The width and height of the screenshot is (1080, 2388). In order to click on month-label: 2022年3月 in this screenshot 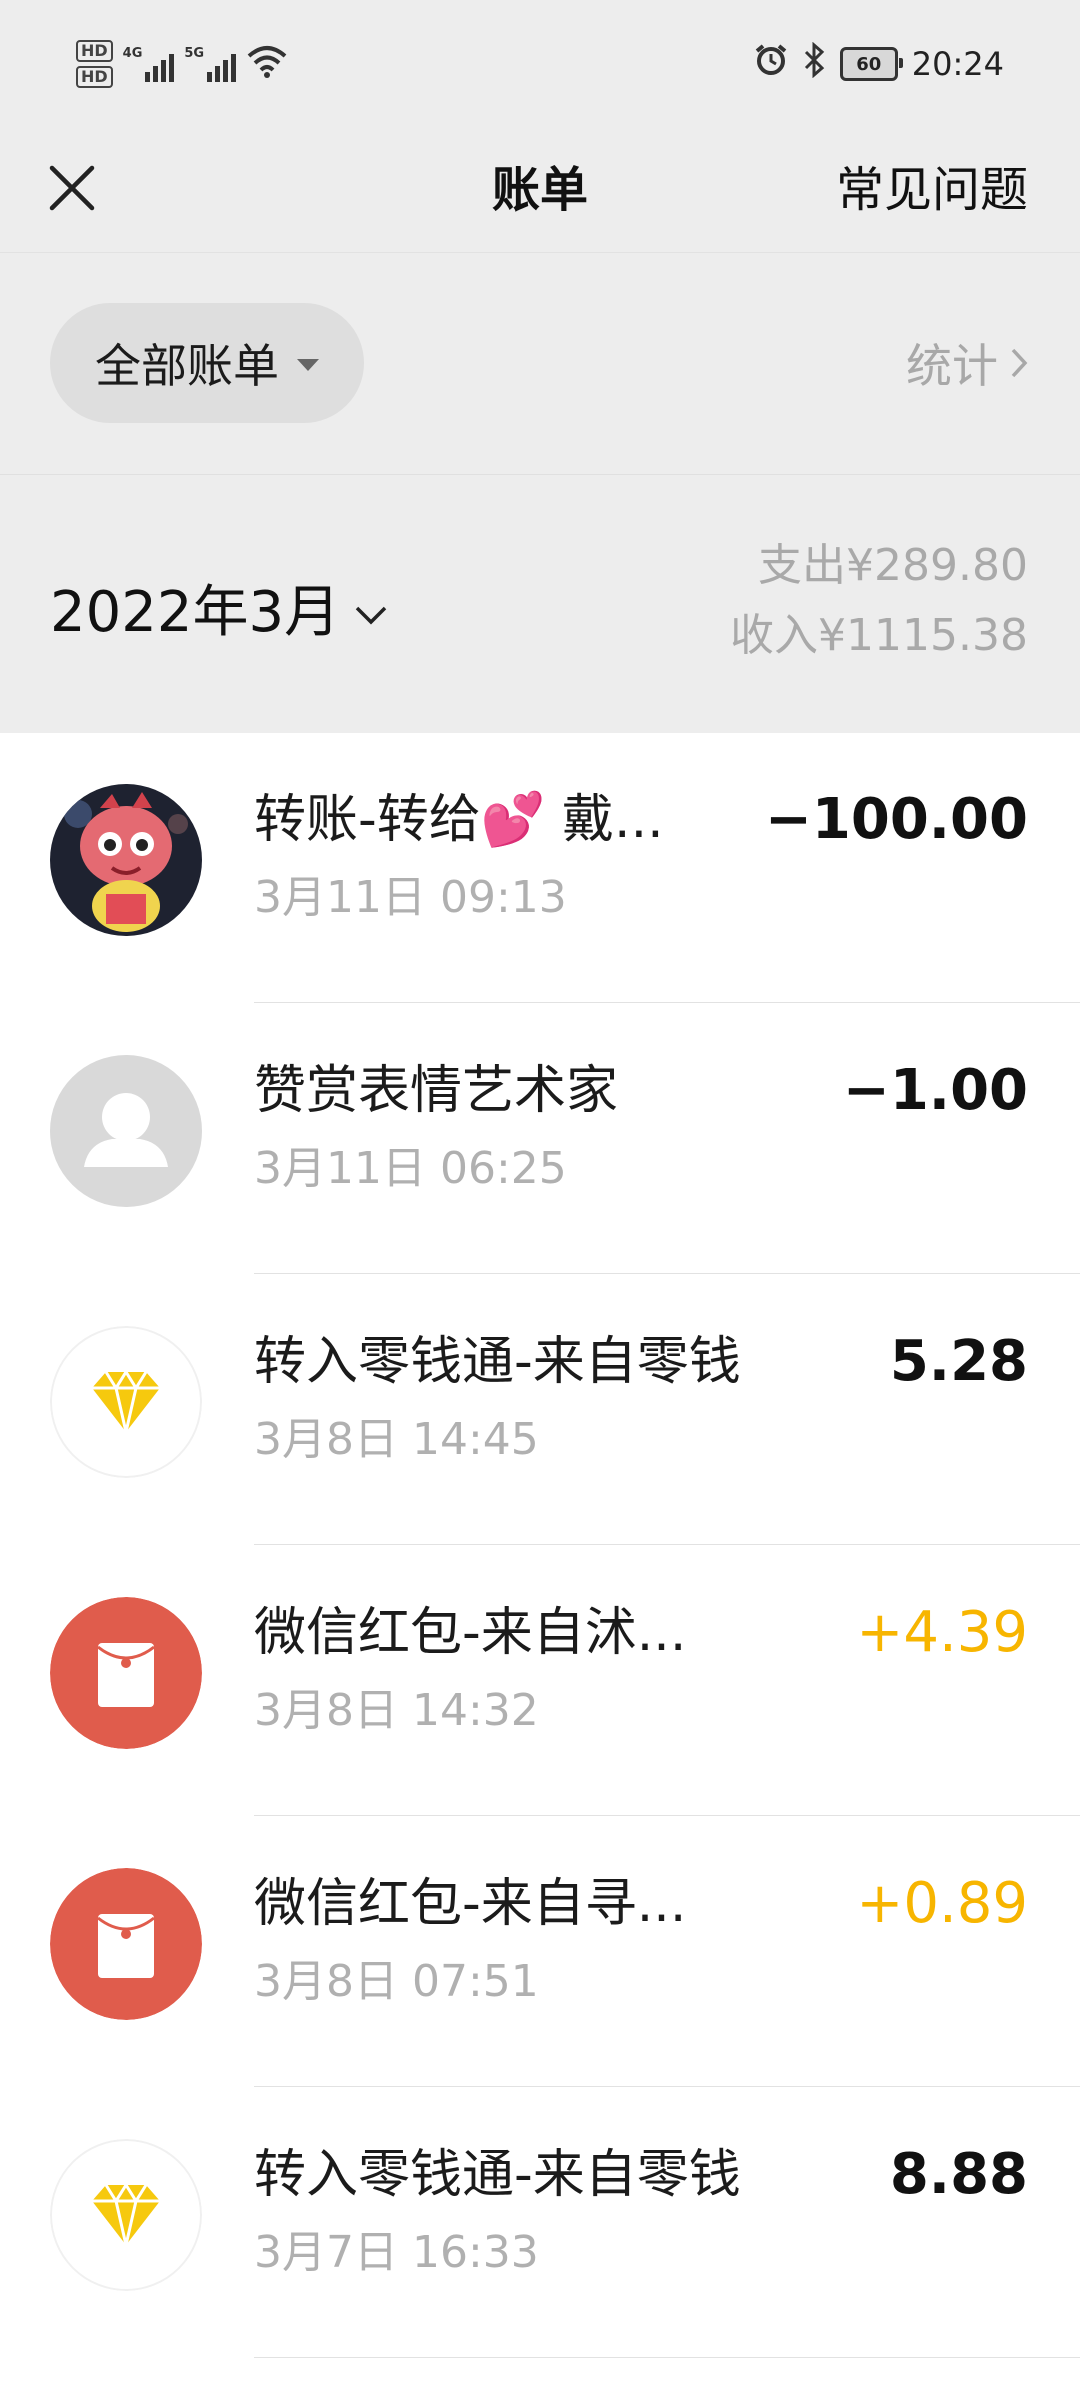, I will do `click(195, 612)`.